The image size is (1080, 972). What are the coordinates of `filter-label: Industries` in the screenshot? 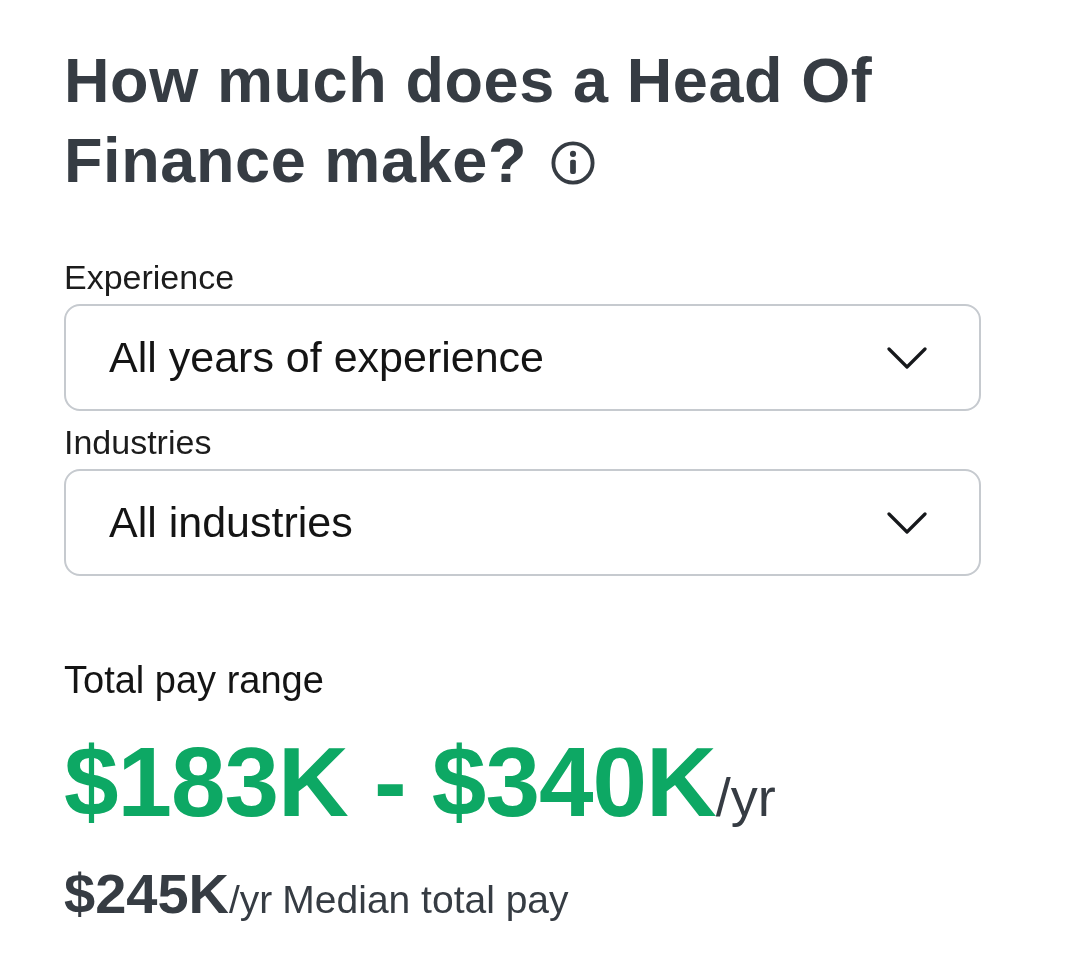 It's located at (138, 442).